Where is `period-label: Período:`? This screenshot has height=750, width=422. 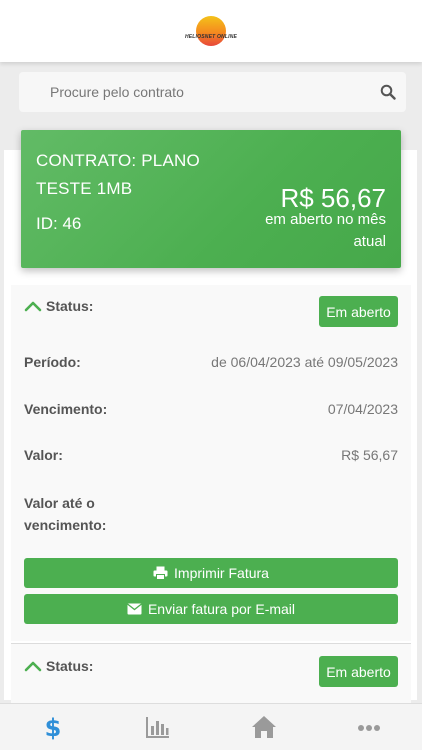
period-label: Período: is located at coordinates (52, 362).